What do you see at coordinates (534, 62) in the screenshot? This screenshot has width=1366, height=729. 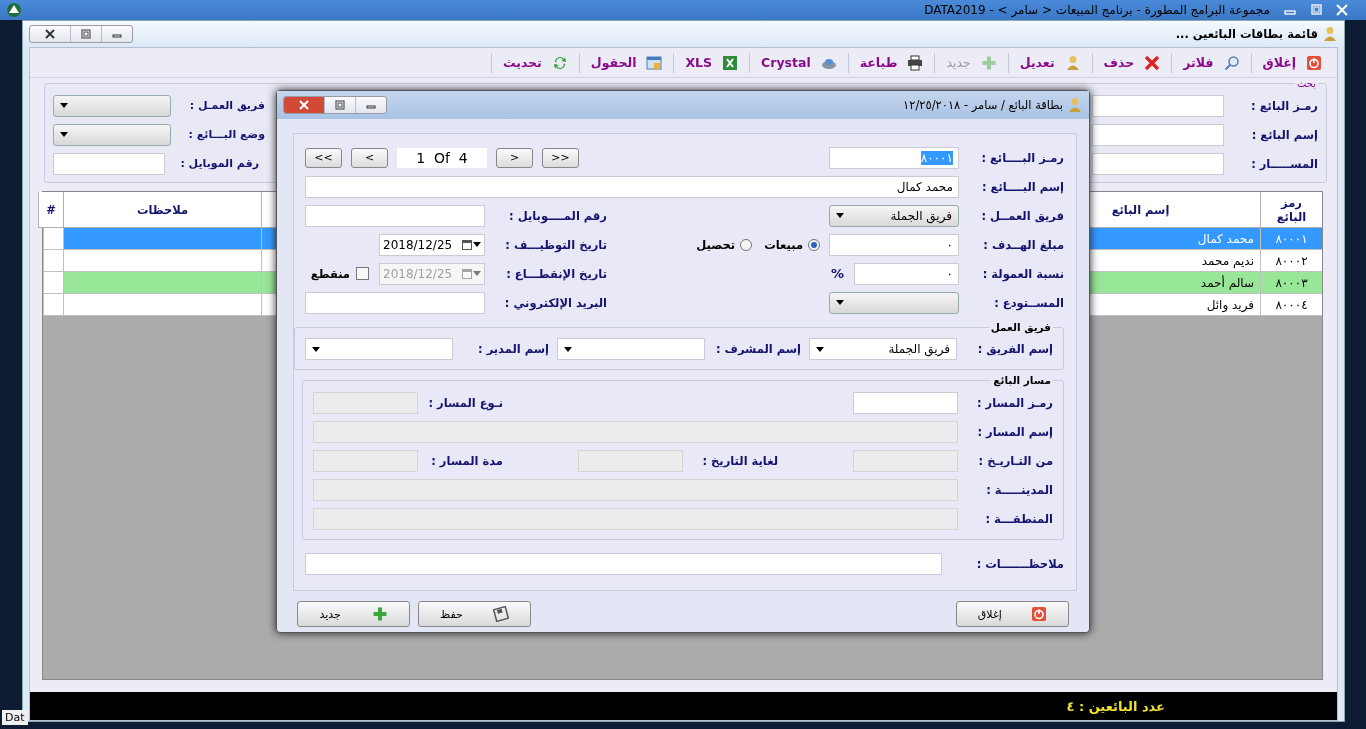 I see `toolbar-button: تحديث` at bounding box center [534, 62].